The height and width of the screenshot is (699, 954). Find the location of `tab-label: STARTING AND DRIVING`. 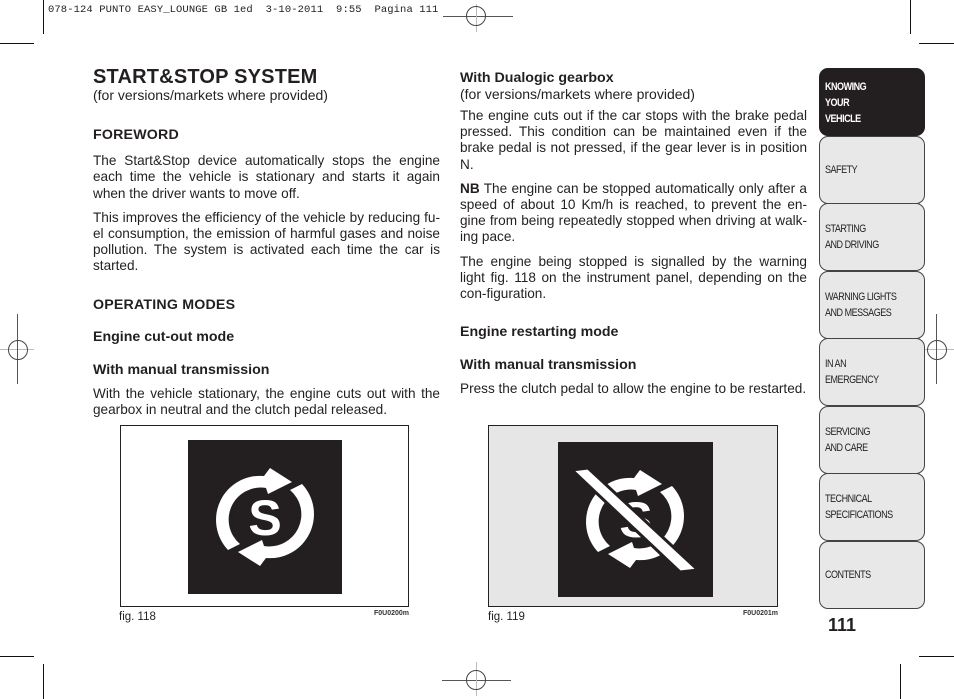

tab-label: STARTING AND DRIVING is located at coordinates (852, 237).